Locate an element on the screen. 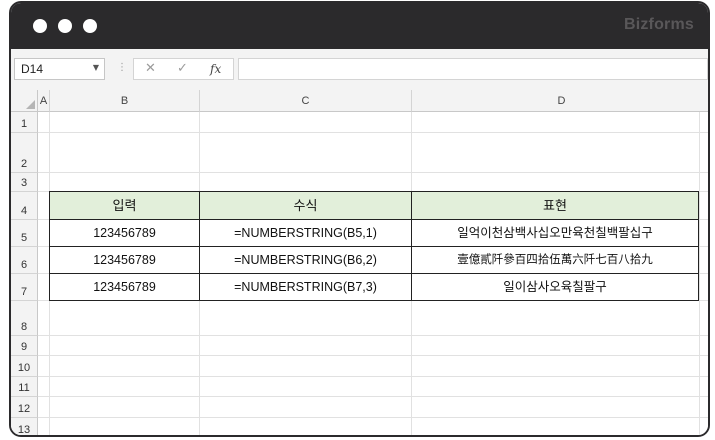  formula-bar: D14 ▼ ⋮ ✕ ✓ fx is located at coordinates (359, 69).